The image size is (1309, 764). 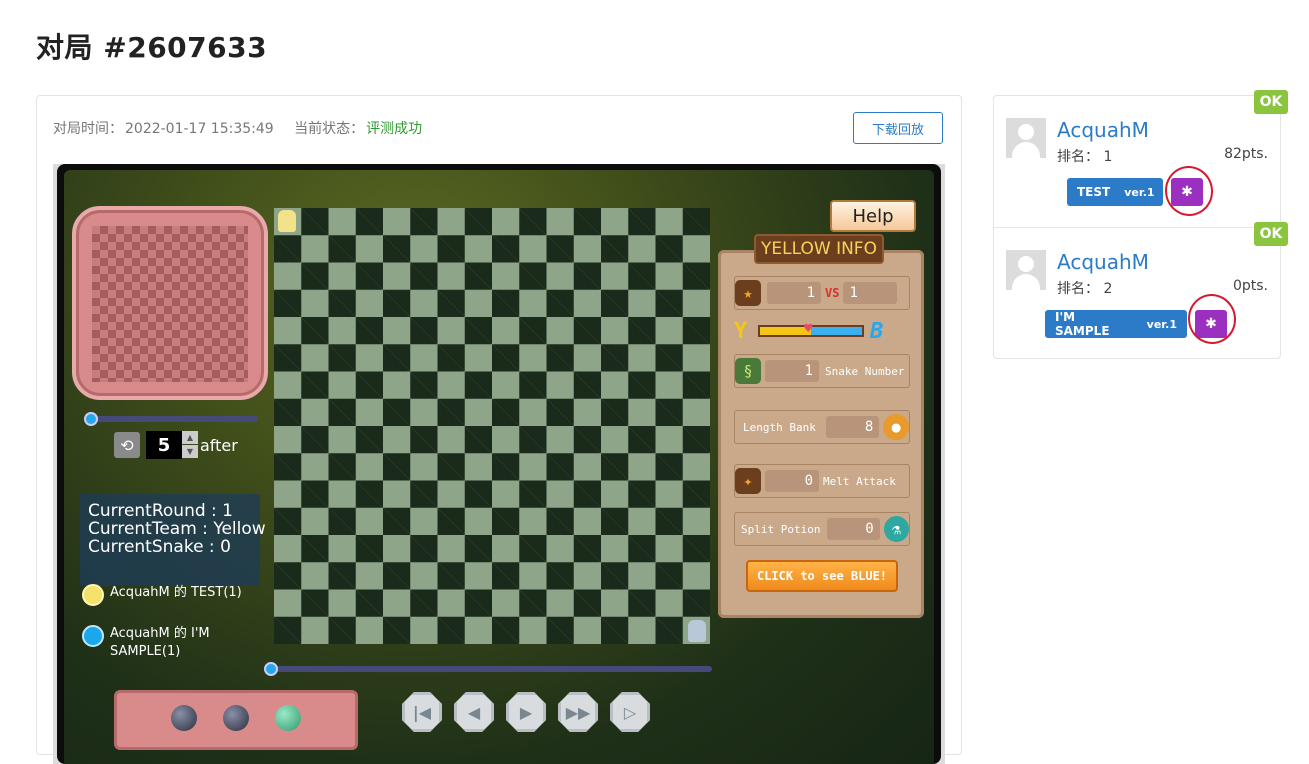 I want to click on snake-number-label: Snake Number, so click(x=865, y=371).